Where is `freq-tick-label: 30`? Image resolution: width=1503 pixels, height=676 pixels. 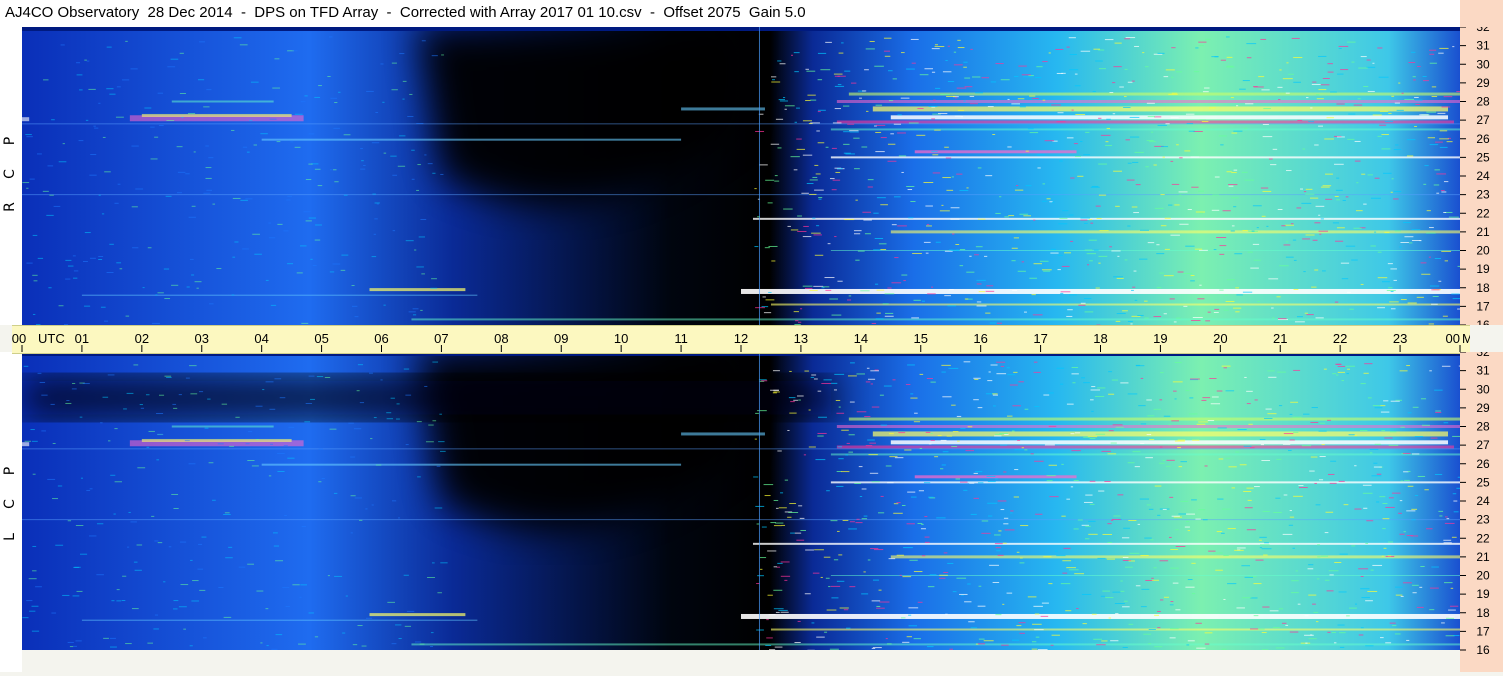 freq-tick-label: 30 is located at coordinates (1483, 389).